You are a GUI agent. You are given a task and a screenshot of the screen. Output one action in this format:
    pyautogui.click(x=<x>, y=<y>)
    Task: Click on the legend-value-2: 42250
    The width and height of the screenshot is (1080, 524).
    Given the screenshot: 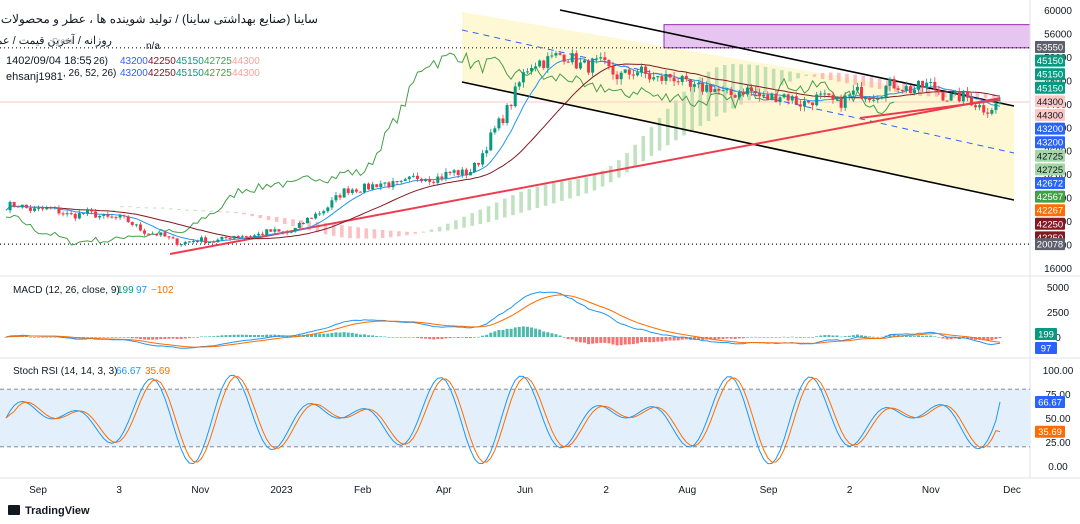 What is the action you would take?
    pyautogui.click(x=162, y=61)
    